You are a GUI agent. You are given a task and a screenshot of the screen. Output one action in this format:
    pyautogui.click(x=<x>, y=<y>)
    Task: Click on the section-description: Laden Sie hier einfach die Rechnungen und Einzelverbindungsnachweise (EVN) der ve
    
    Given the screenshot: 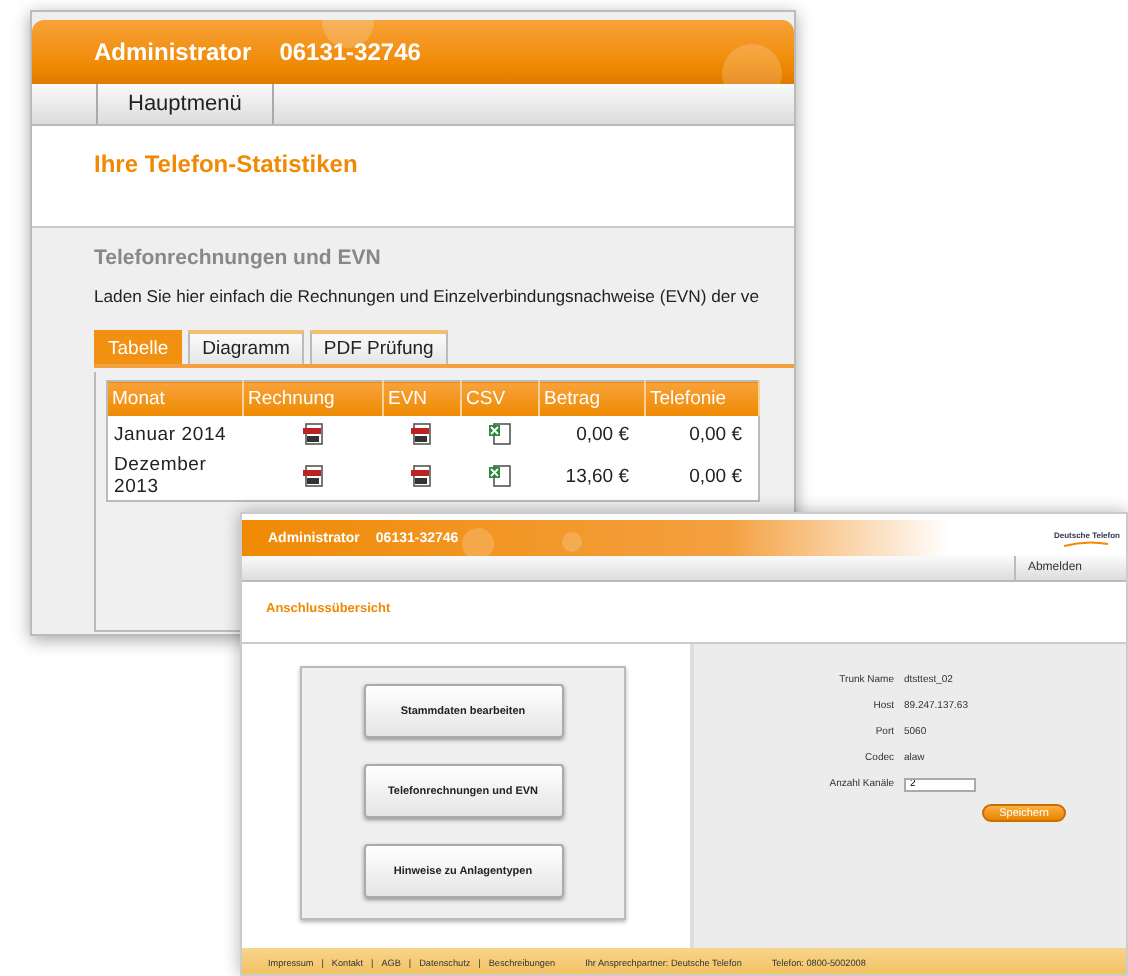 What is the action you would take?
    pyautogui.click(x=428, y=296)
    